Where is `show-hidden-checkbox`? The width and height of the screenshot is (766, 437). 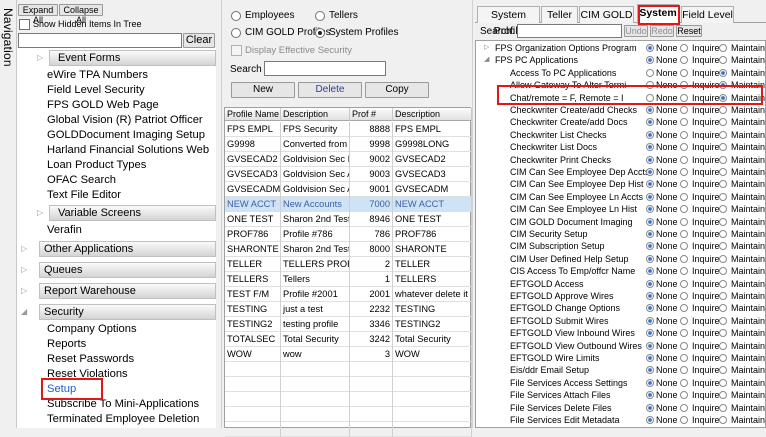
show-hidden-checkbox is located at coordinates (24, 24).